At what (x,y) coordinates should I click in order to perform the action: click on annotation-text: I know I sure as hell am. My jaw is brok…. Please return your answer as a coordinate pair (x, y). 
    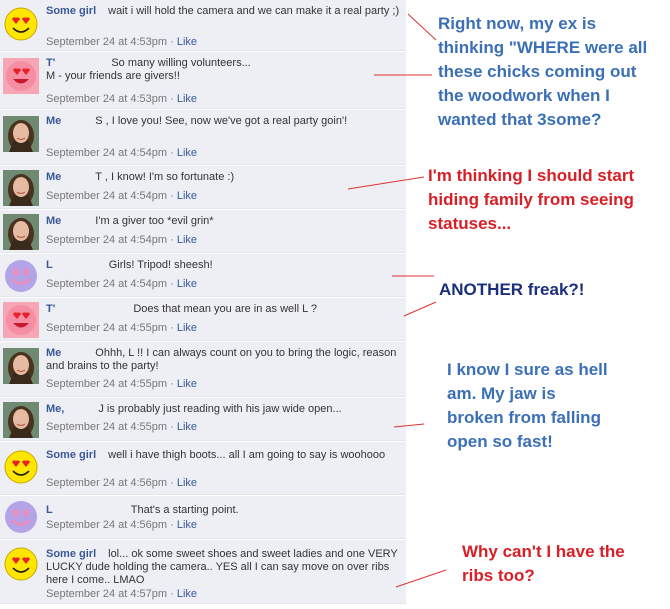
    Looking at the image, I should click on (527, 405).